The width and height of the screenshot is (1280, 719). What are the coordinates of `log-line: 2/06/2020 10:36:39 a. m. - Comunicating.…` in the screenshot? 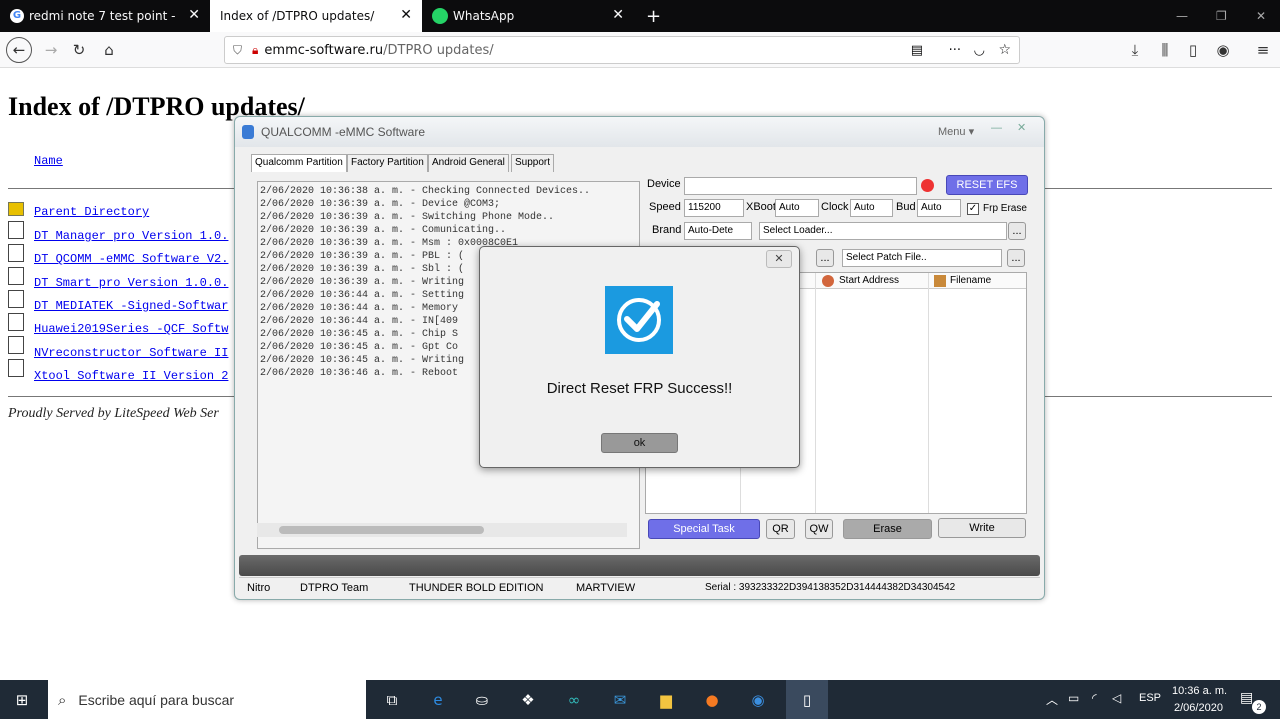 It's located at (383, 230).